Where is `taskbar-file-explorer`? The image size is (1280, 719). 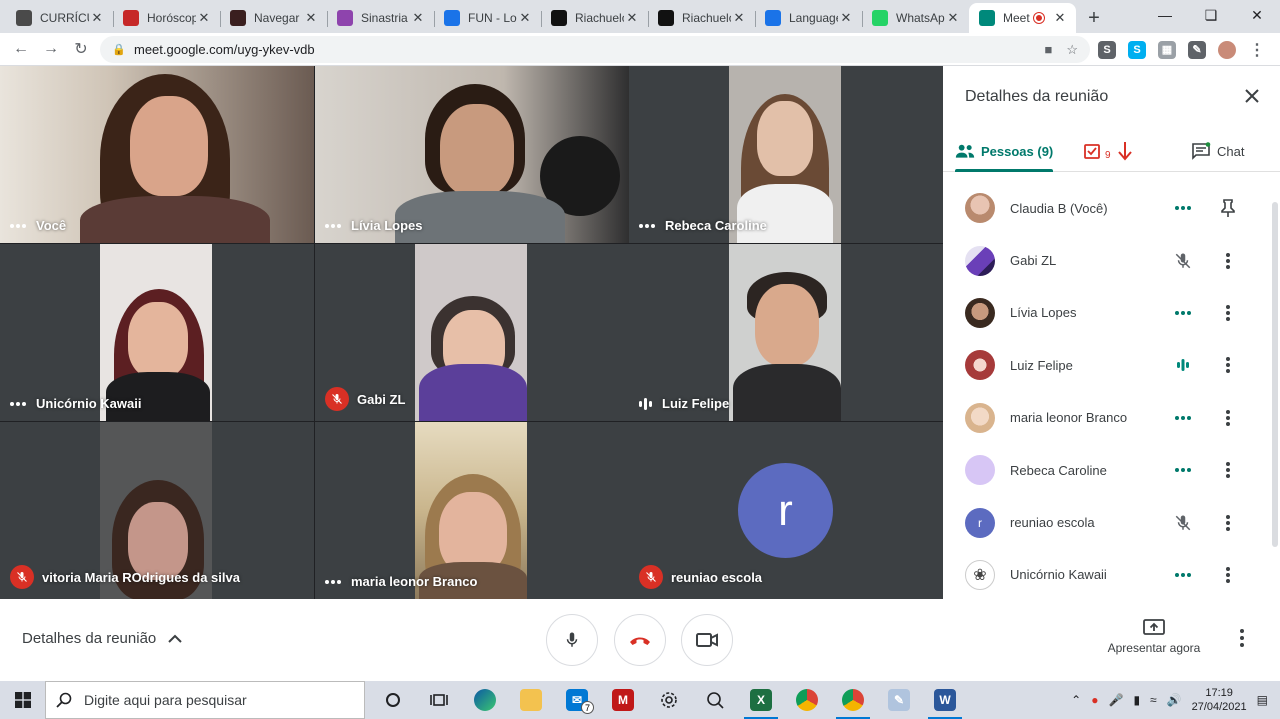
taskbar-file-explorer is located at coordinates (531, 700).